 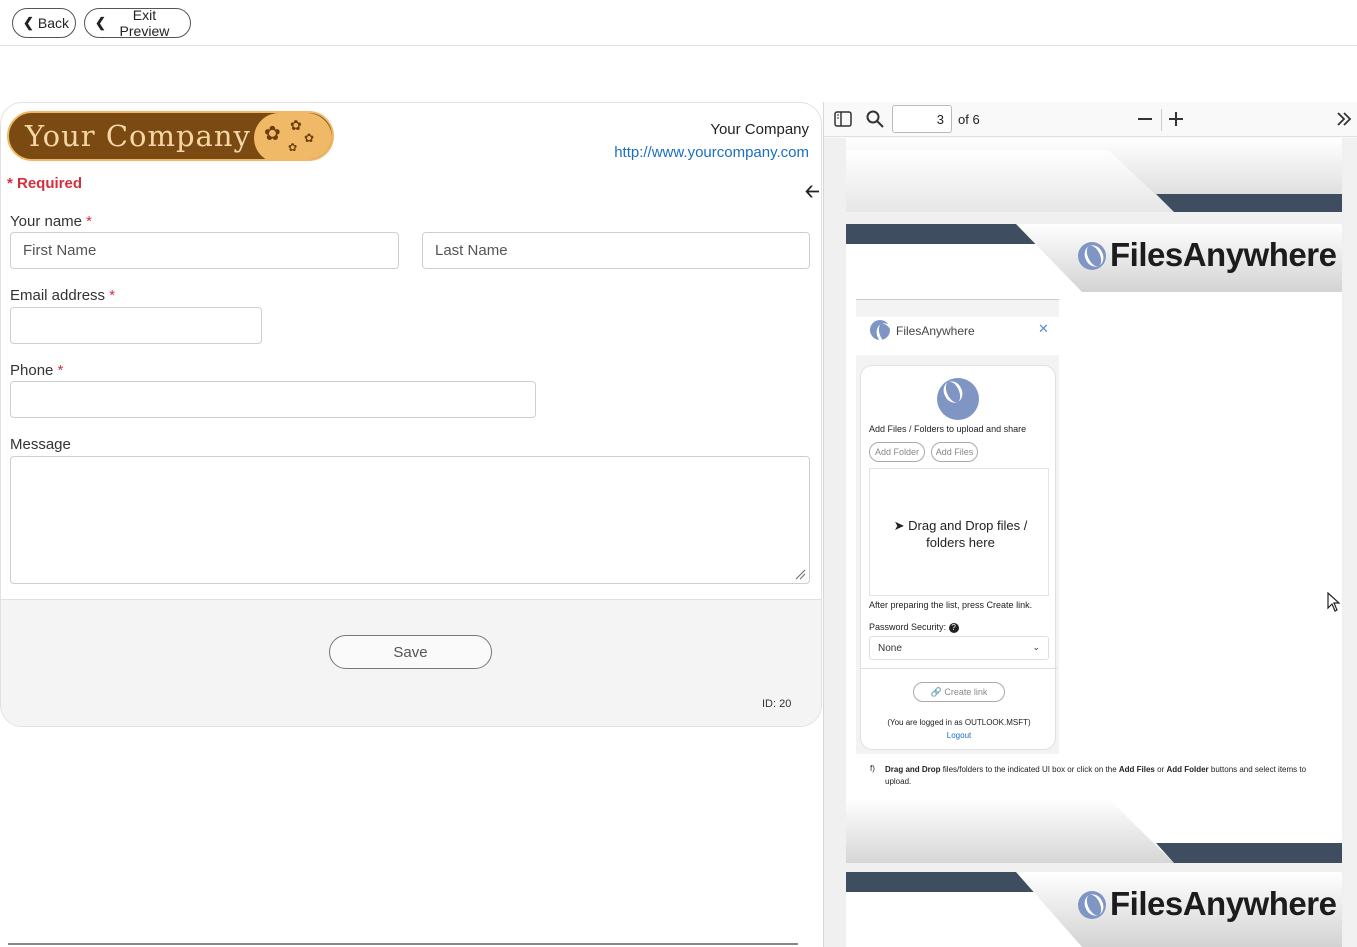 I want to click on pdf-page, so click(x=1094, y=175).